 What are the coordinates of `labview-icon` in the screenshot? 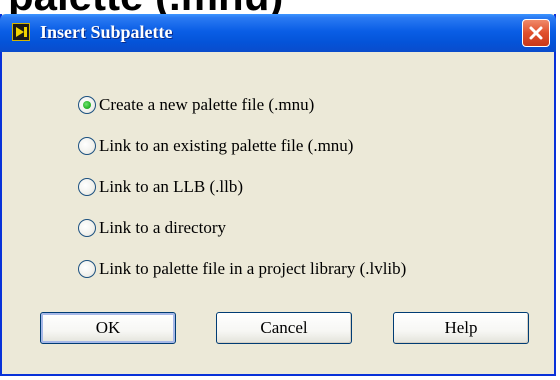 It's located at (21, 32).